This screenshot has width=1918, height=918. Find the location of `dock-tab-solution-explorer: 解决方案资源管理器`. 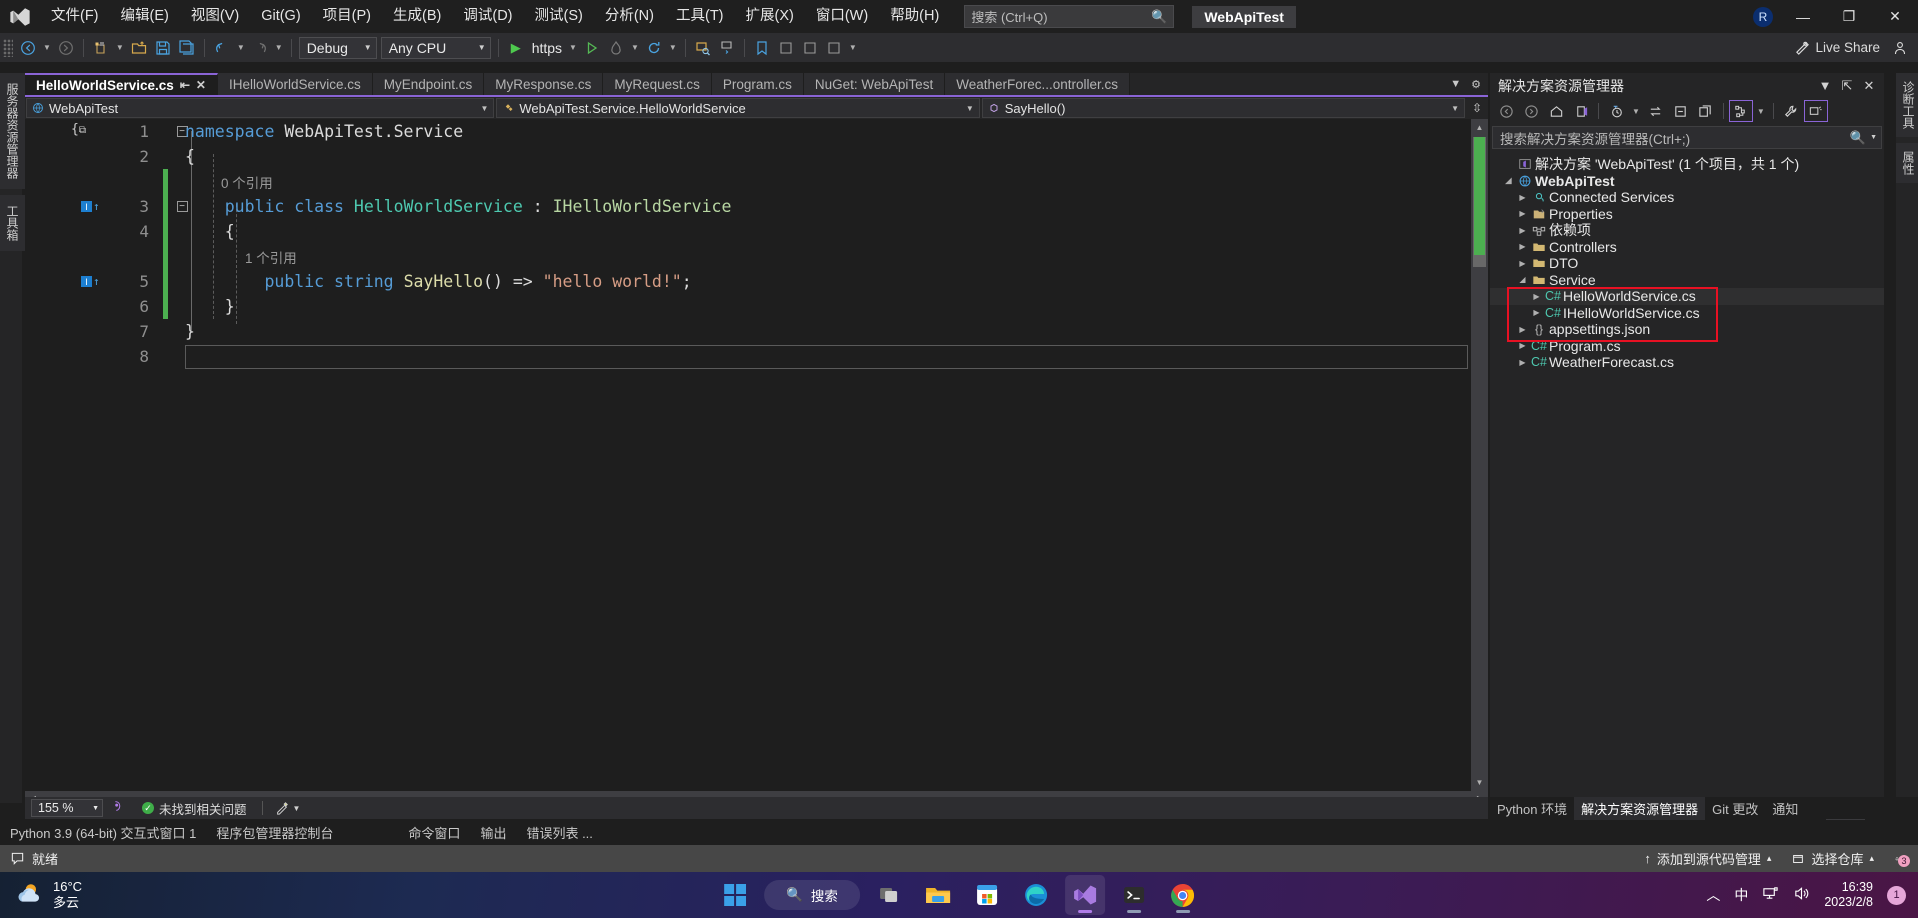

dock-tab-solution-explorer: 解决方案资源管理器 is located at coordinates (1640, 808).